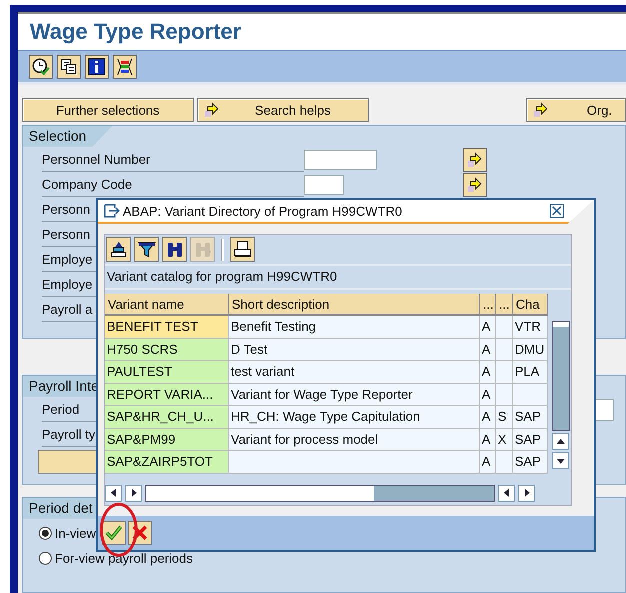 The image size is (626, 593). Describe the element at coordinates (561, 376) in the screenshot. I see `vertical-scrollbar` at that location.